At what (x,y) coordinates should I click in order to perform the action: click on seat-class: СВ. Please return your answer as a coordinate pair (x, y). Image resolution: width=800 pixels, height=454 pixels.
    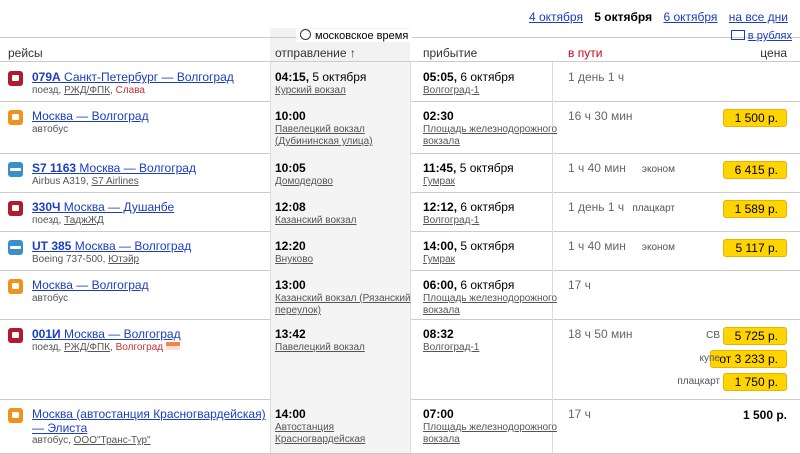
    Looking at the image, I should click on (713, 335).